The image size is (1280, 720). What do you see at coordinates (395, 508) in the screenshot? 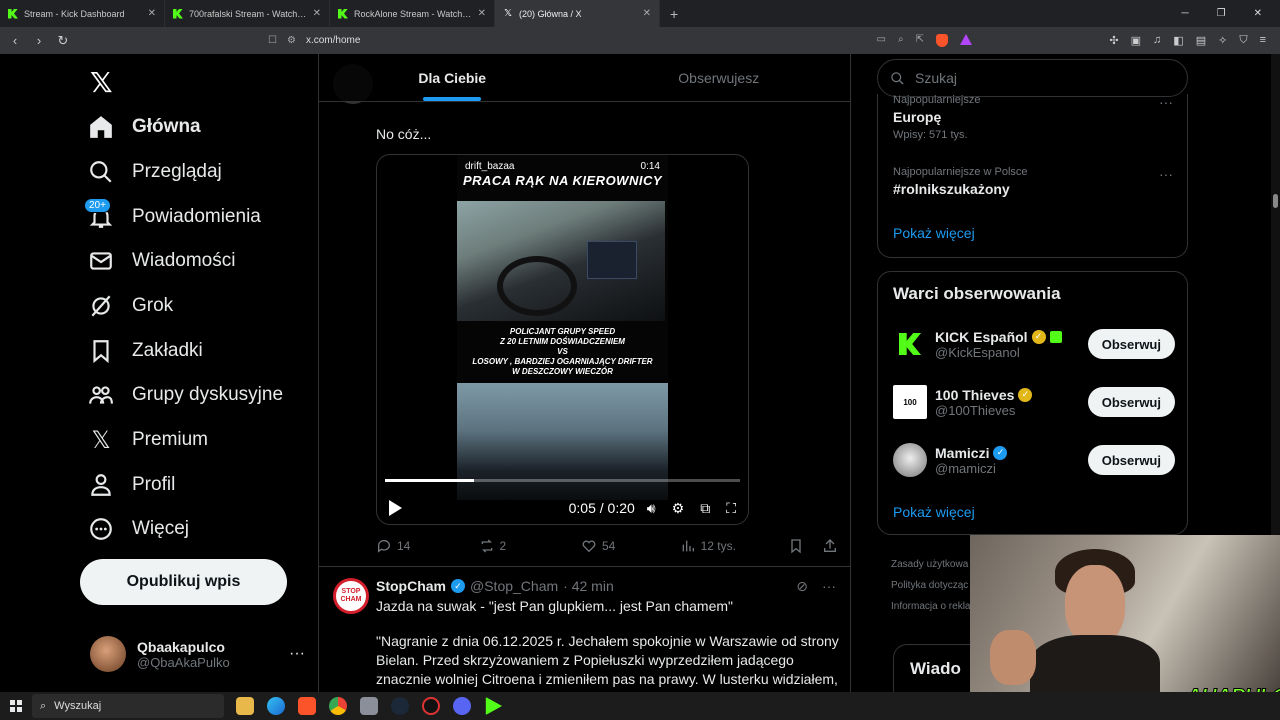
I see `play-icon` at bounding box center [395, 508].